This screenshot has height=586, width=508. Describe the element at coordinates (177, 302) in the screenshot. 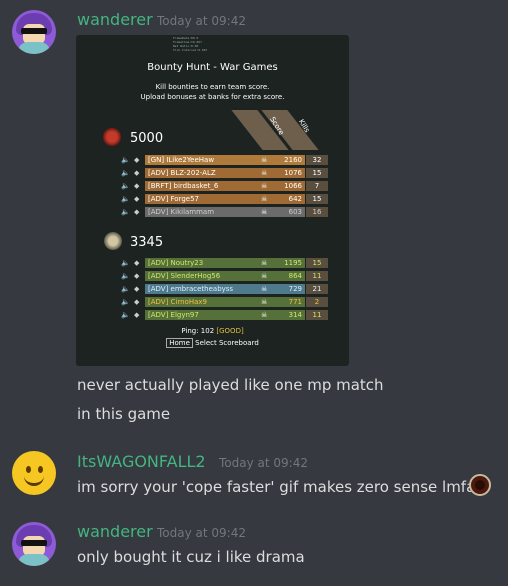

I see `player-name: [ADV] CirnoHax9` at that location.